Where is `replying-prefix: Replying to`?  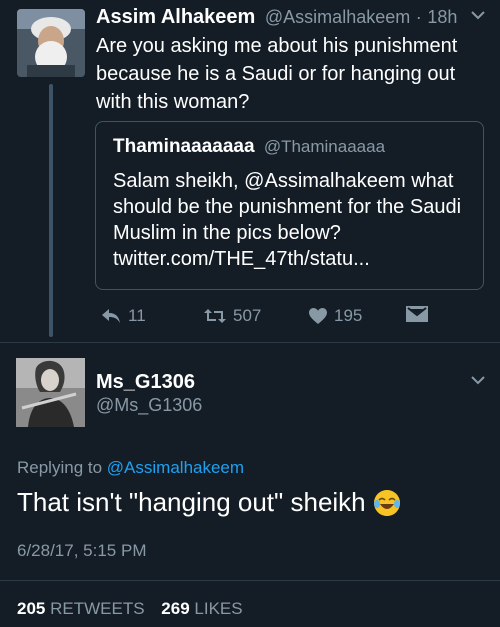 replying-prefix: Replying to is located at coordinates (60, 467).